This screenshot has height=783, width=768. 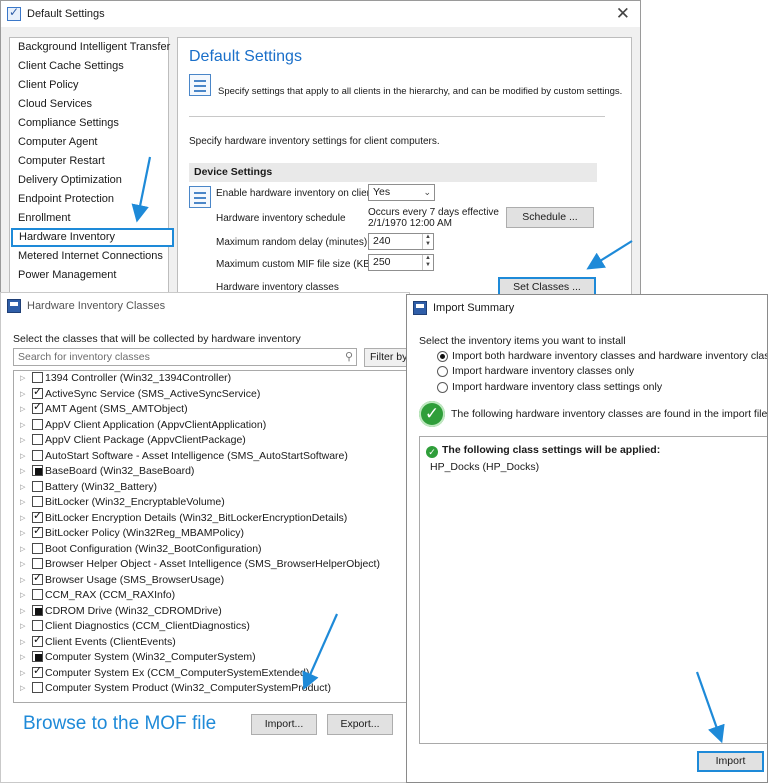 What do you see at coordinates (587, 308) in the screenshot?
I see `import-summary-titlebar: Import Summary` at bounding box center [587, 308].